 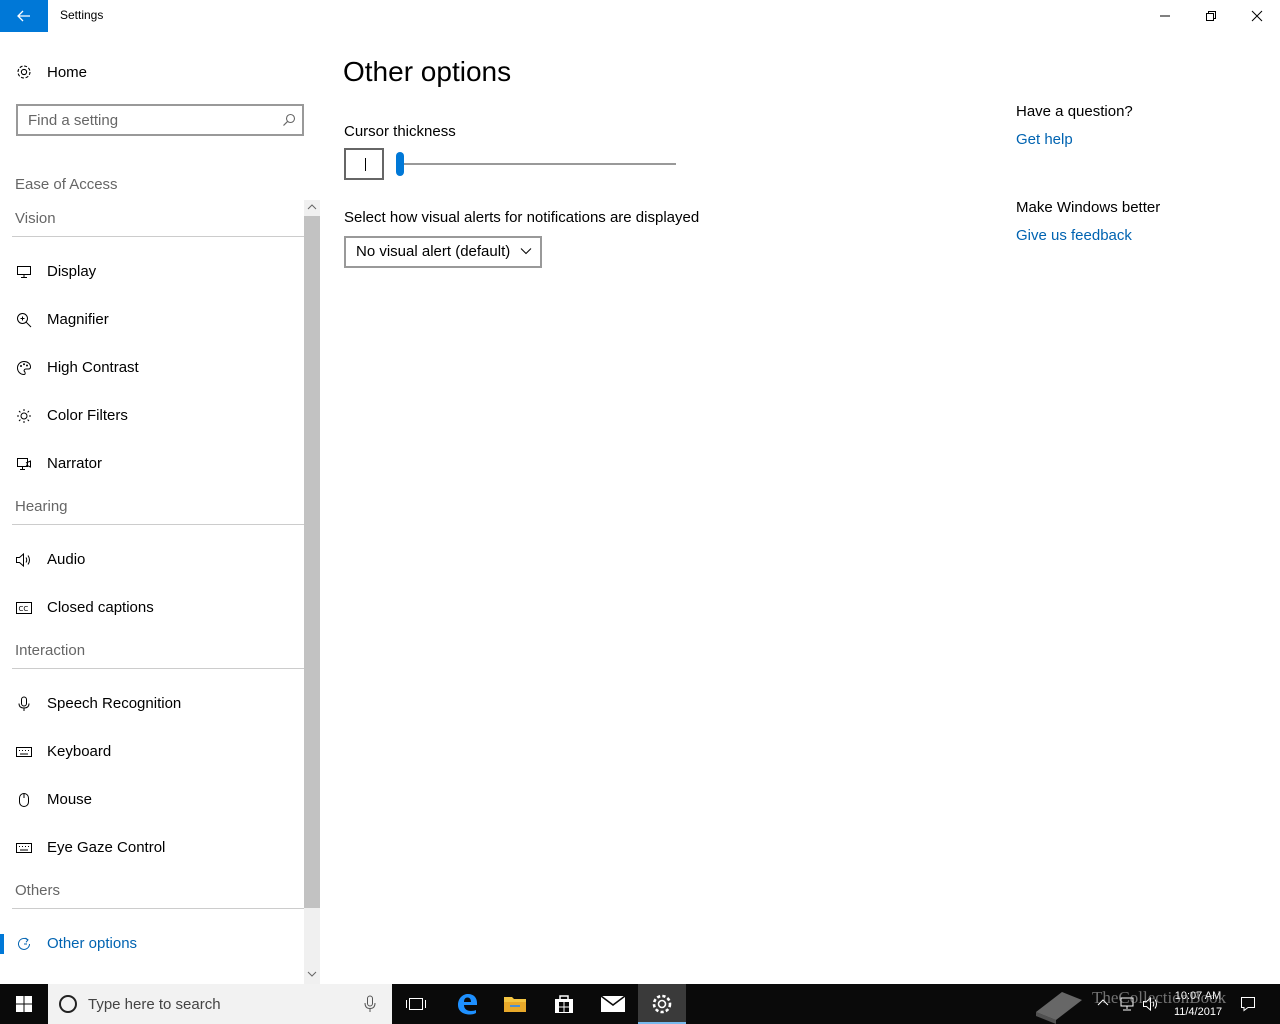 I want to click on settings-search-box, so click(x=160, y=120).